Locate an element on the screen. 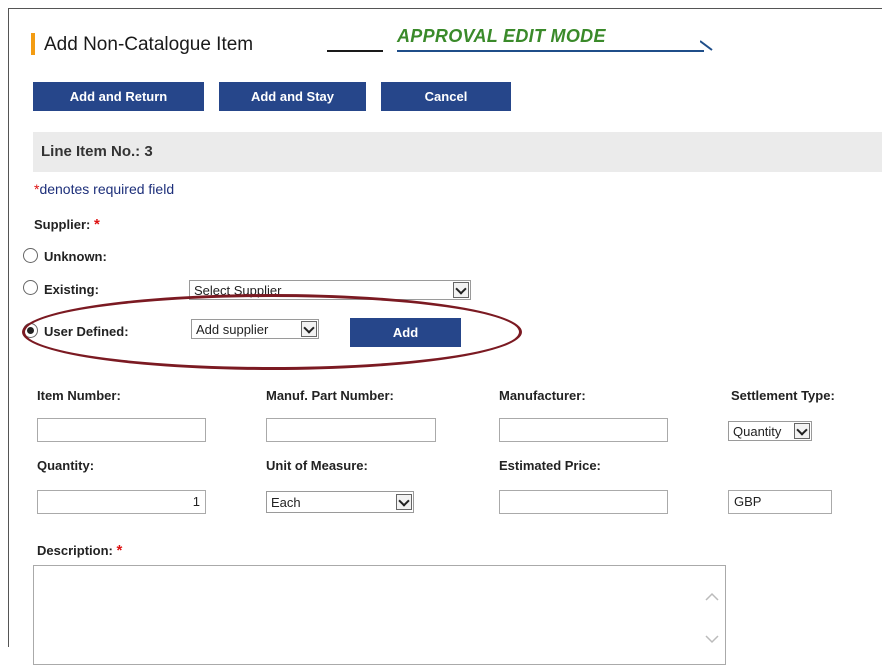  description-label: Description: is located at coordinates (75, 550).